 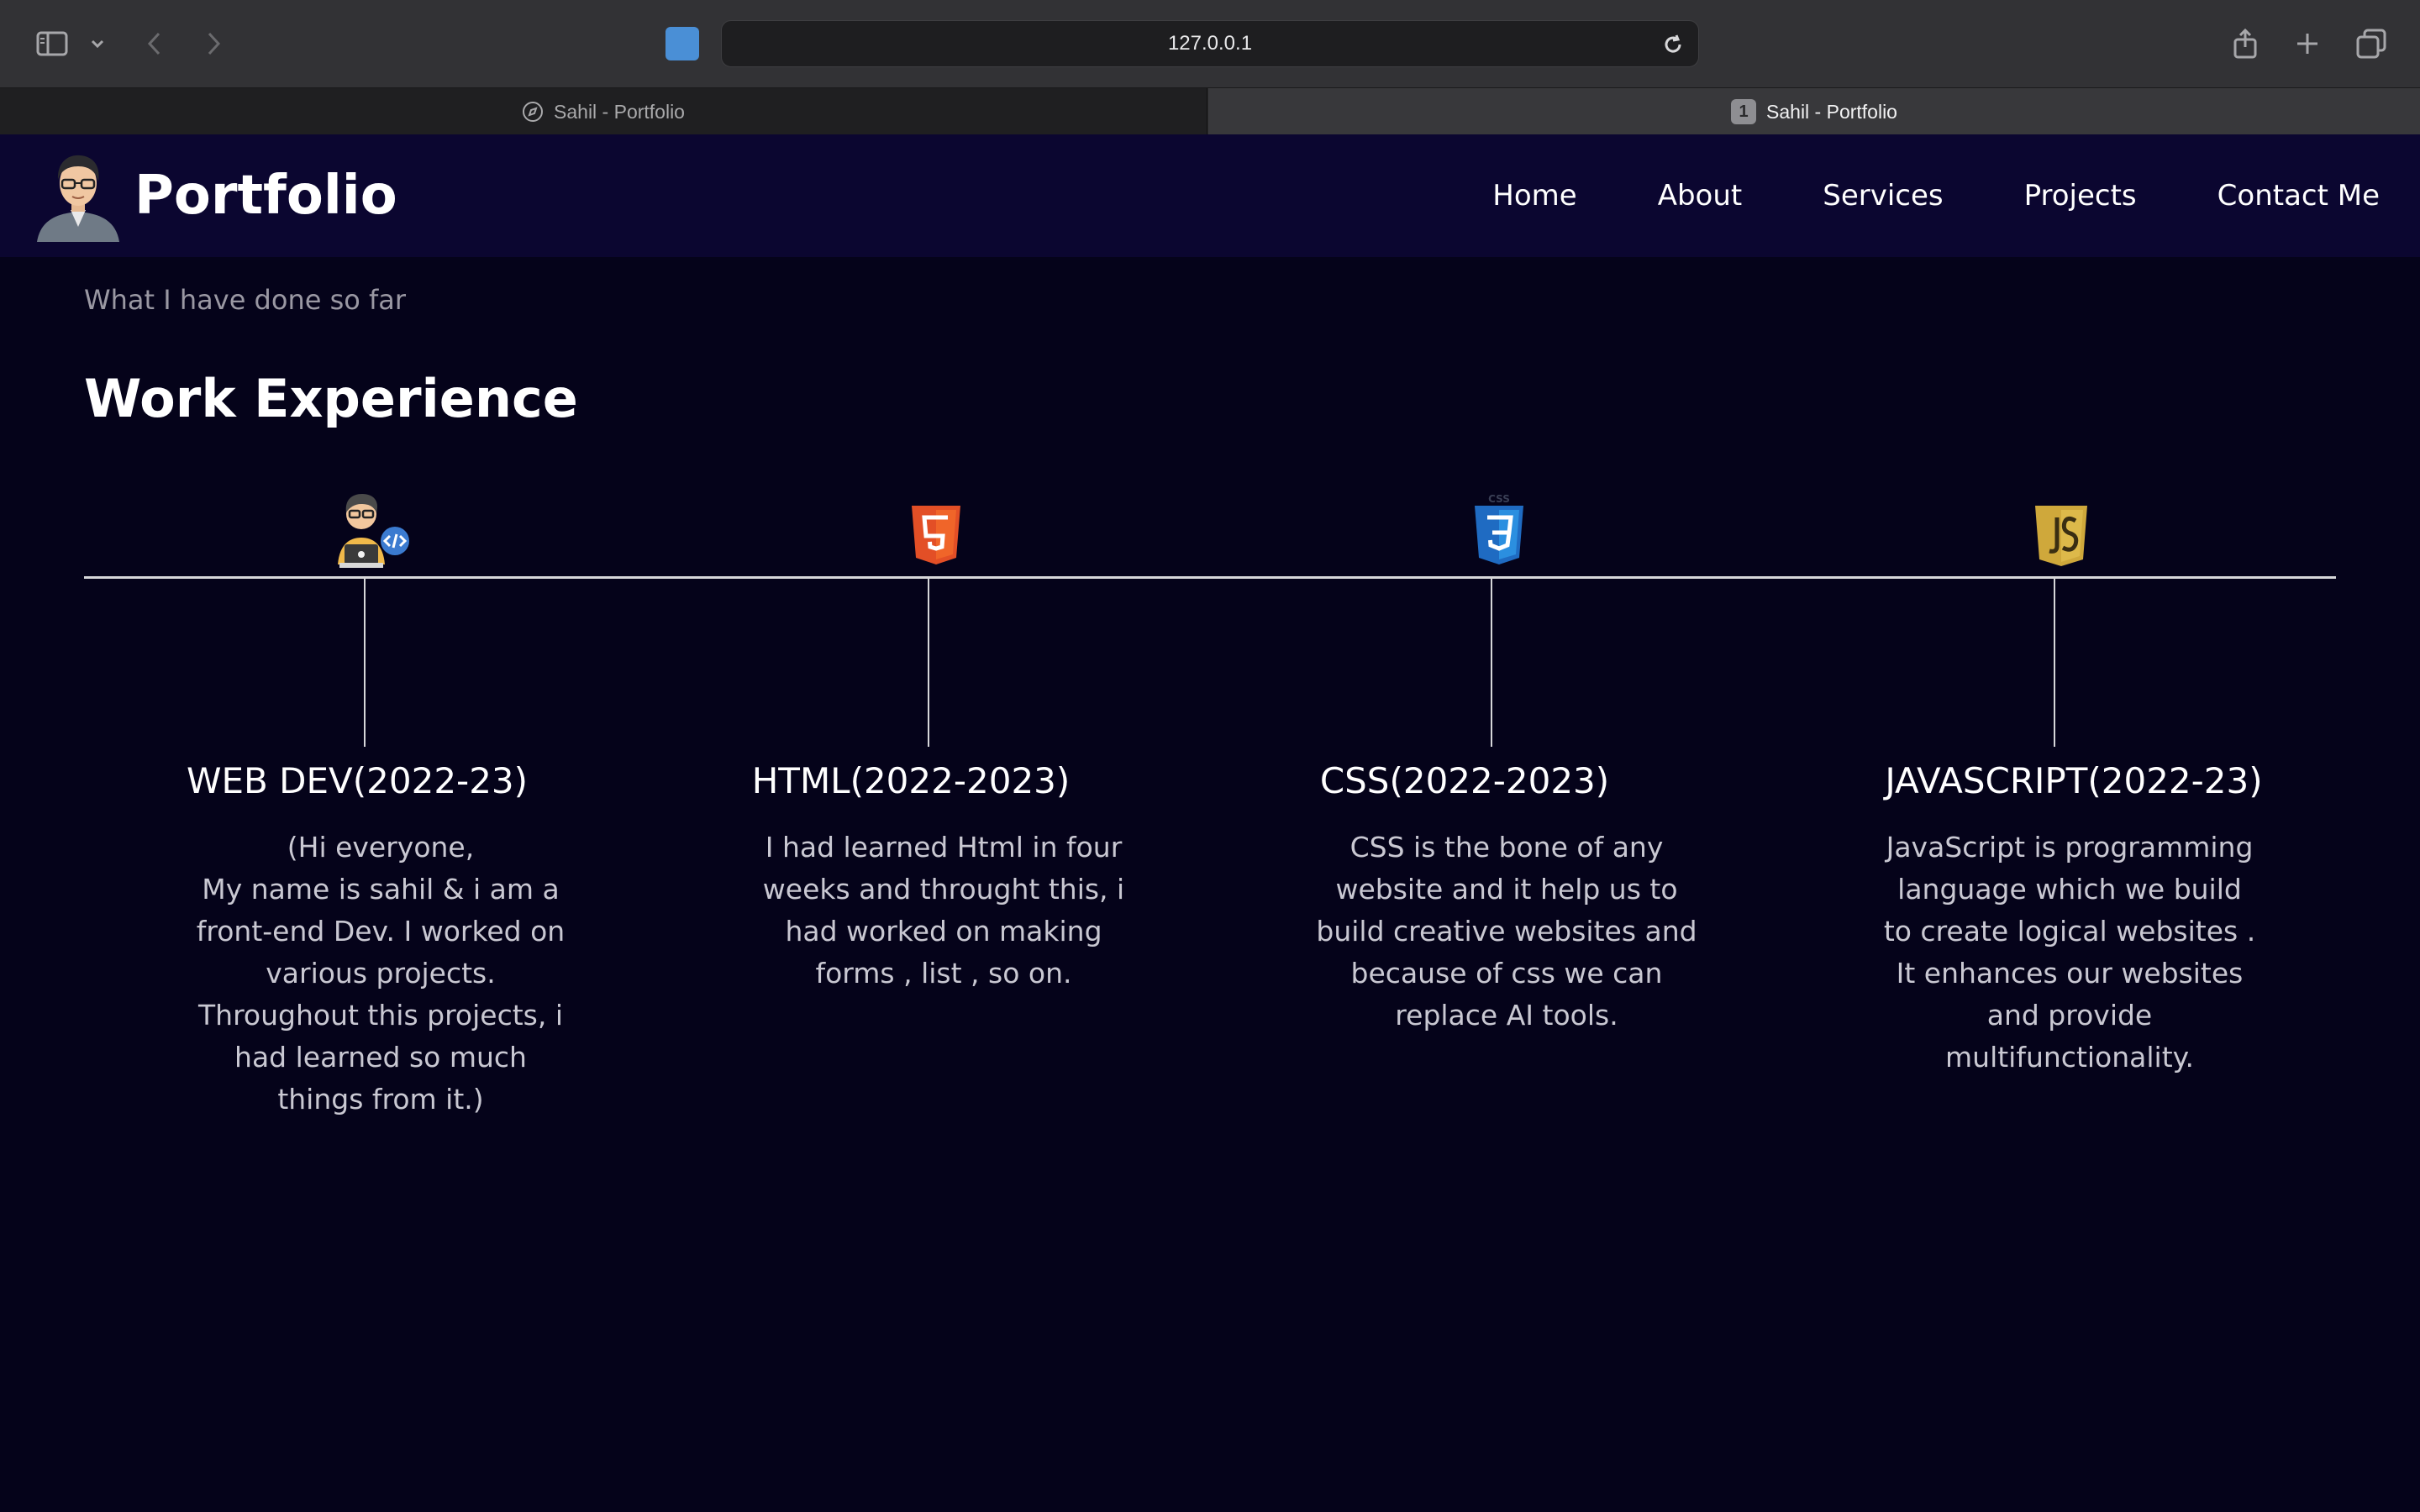 What do you see at coordinates (1534, 196) in the screenshot?
I see `nav-link-home: Home` at bounding box center [1534, 196].